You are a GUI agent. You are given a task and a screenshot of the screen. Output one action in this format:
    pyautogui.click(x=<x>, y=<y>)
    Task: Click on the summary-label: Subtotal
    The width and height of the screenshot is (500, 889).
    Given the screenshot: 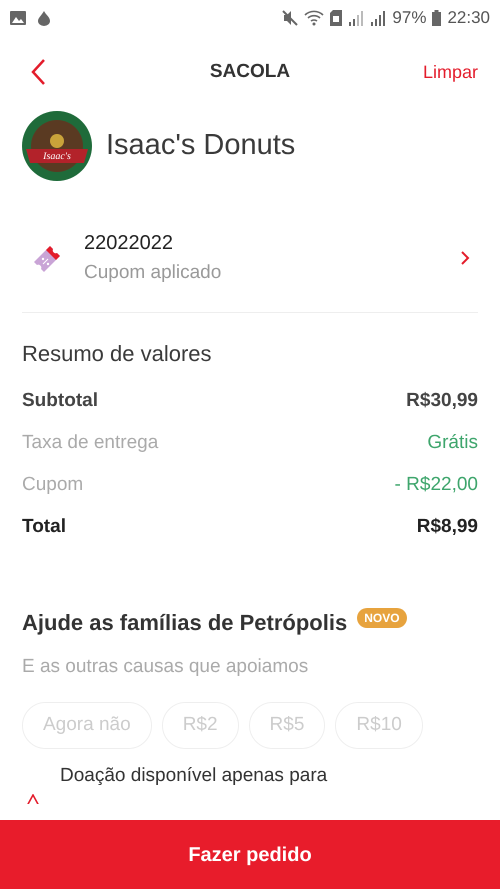 What is the action you would take?
    pyautogui.click(x=60, y=400)
    